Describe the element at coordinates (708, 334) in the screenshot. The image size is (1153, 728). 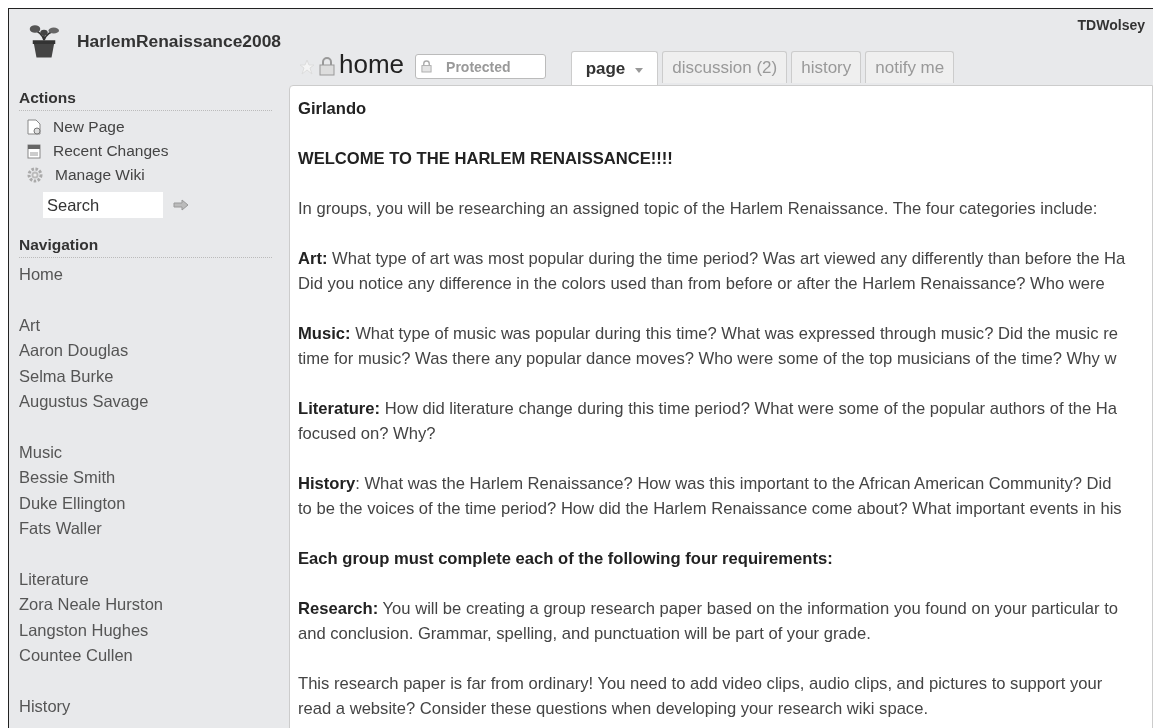
I see `text-line: Music: What type of music was popular during this time? What was expressed through music? Did the music re` at that location.